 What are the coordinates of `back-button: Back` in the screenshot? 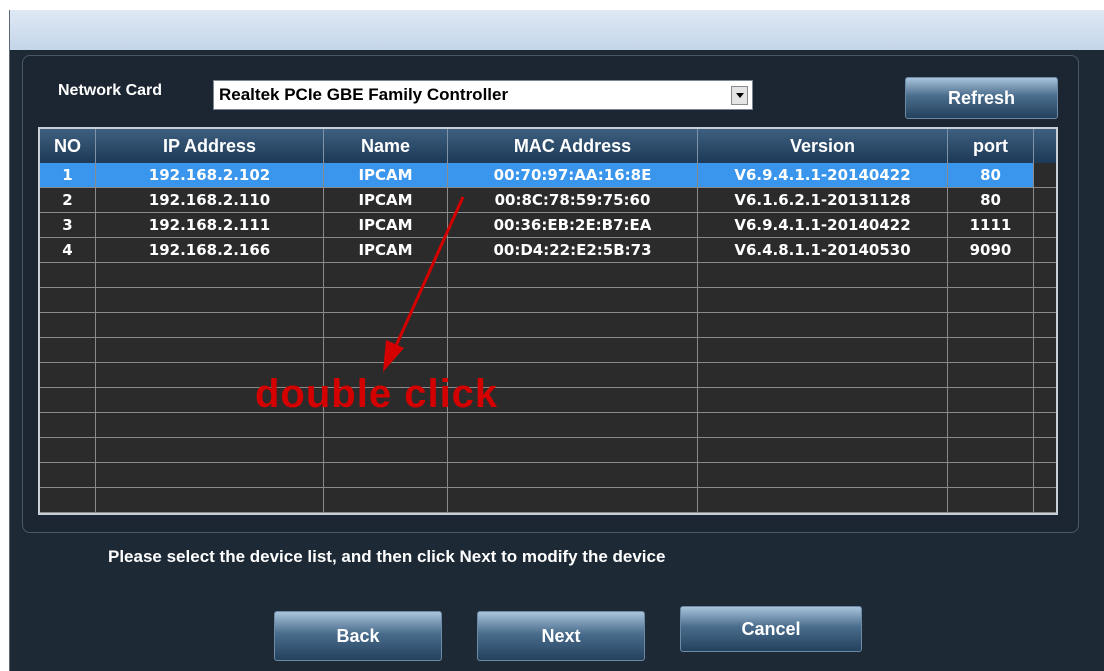 It's located at (358, 636).